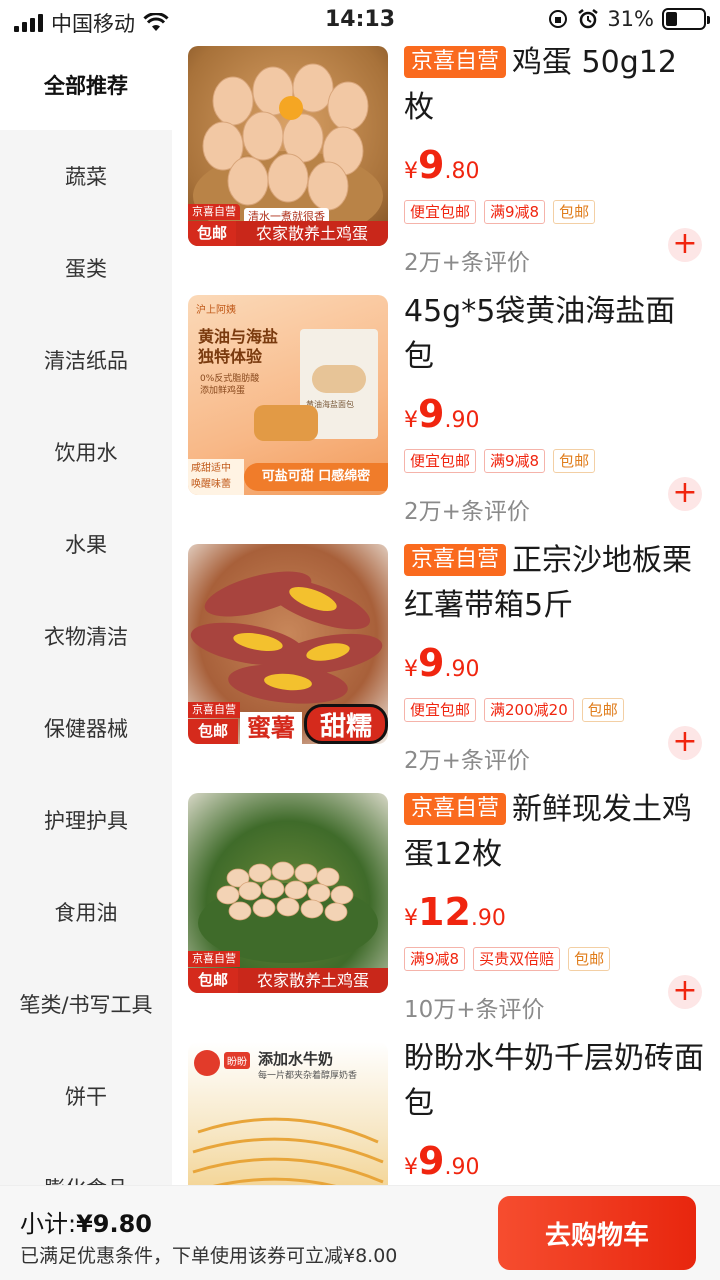 This screenshot has width=720, height=1280. I want to click on promo-tag: 满200减20, so click(529, 710).